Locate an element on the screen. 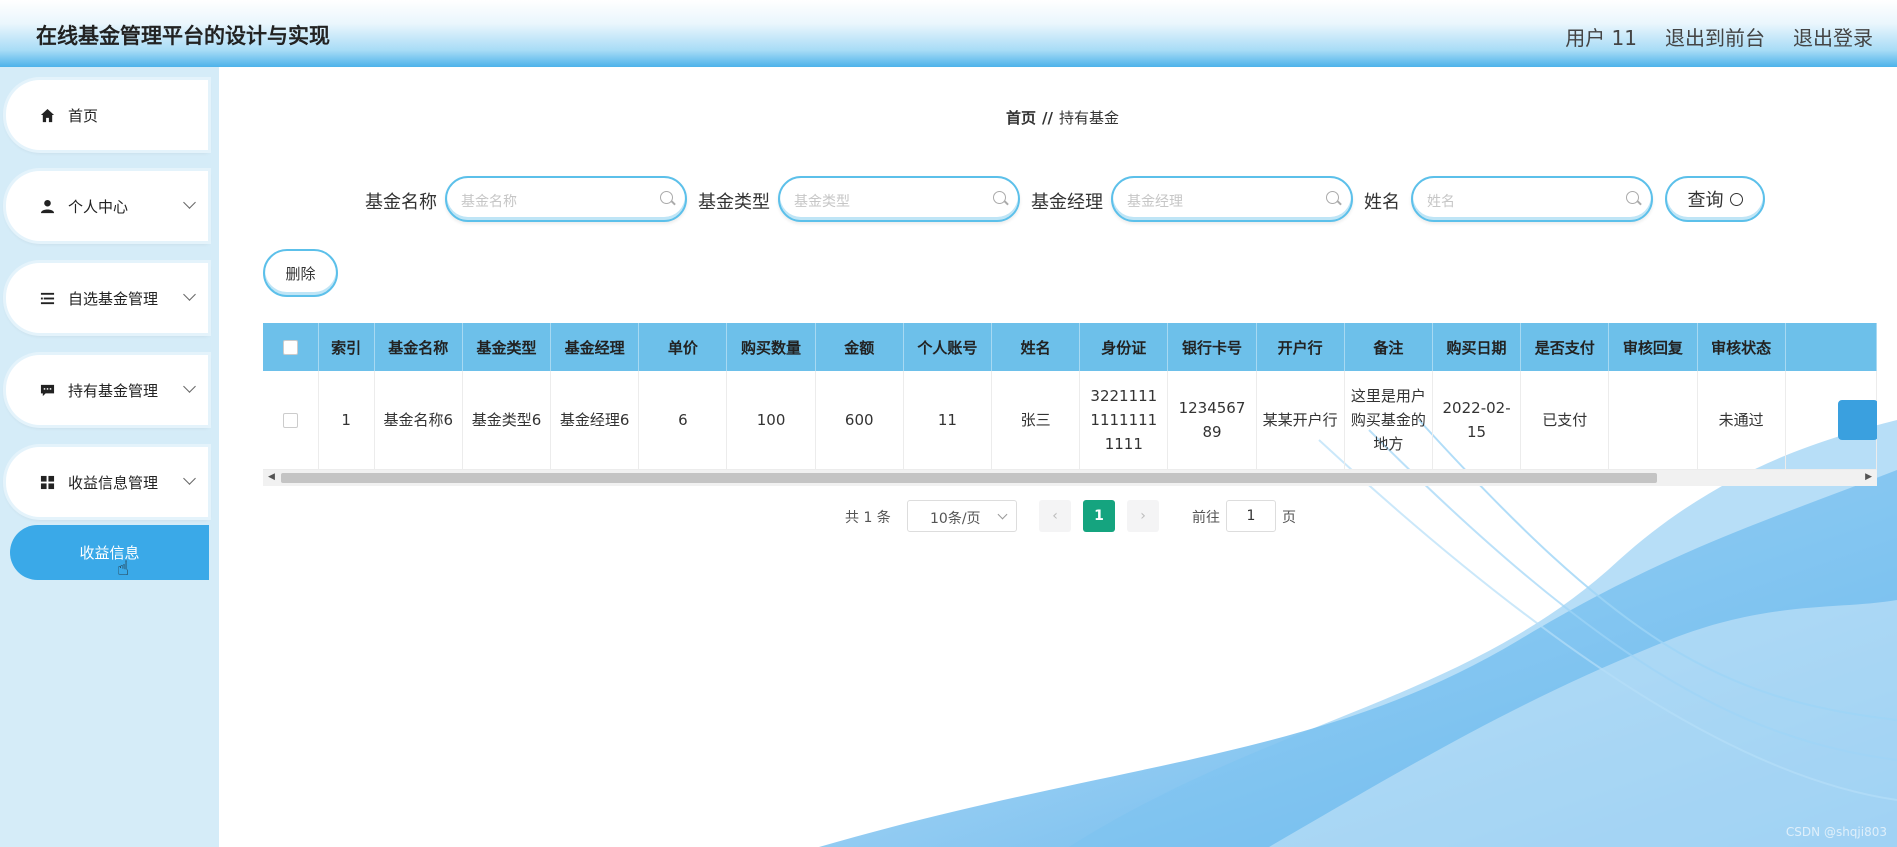  prev-page-button: ‹ is located at coordinates (1055, 516).